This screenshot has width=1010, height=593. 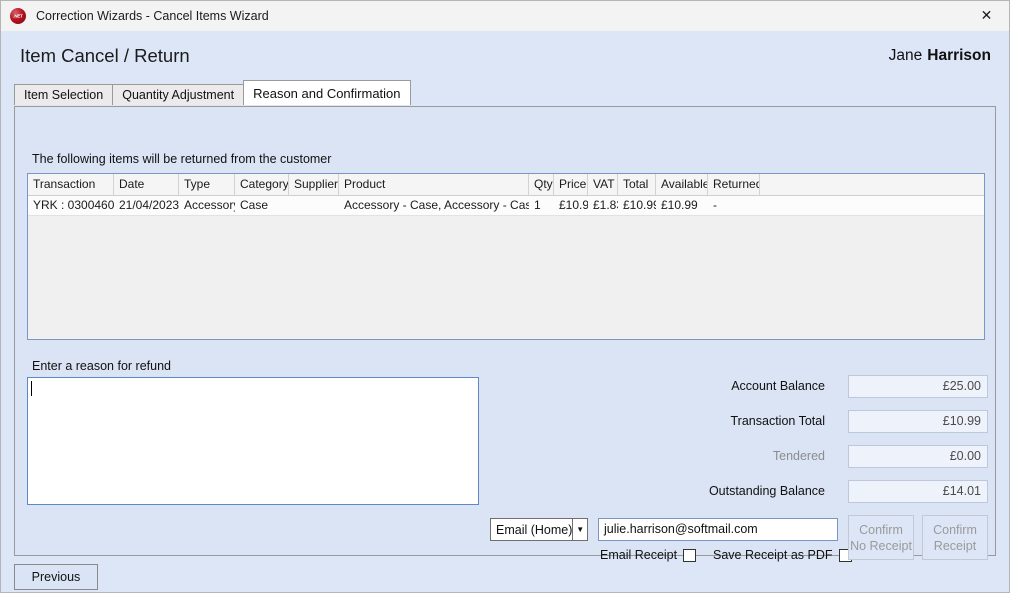 What do you see at coordinates (56, 577) in the screenshot?
I see `previous-button: Previous` at bounding box center [56, 577].